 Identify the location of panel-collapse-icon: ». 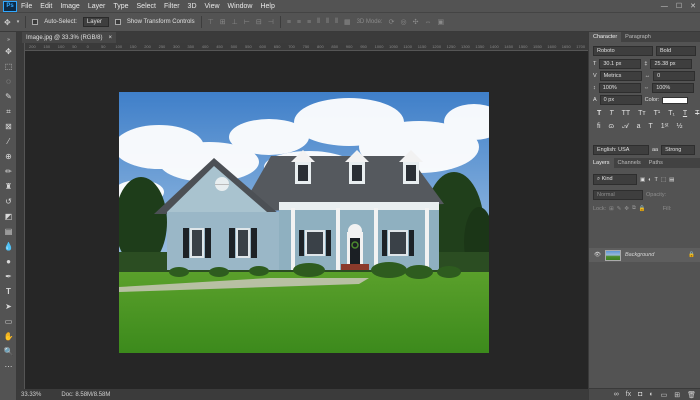
(8, 39).